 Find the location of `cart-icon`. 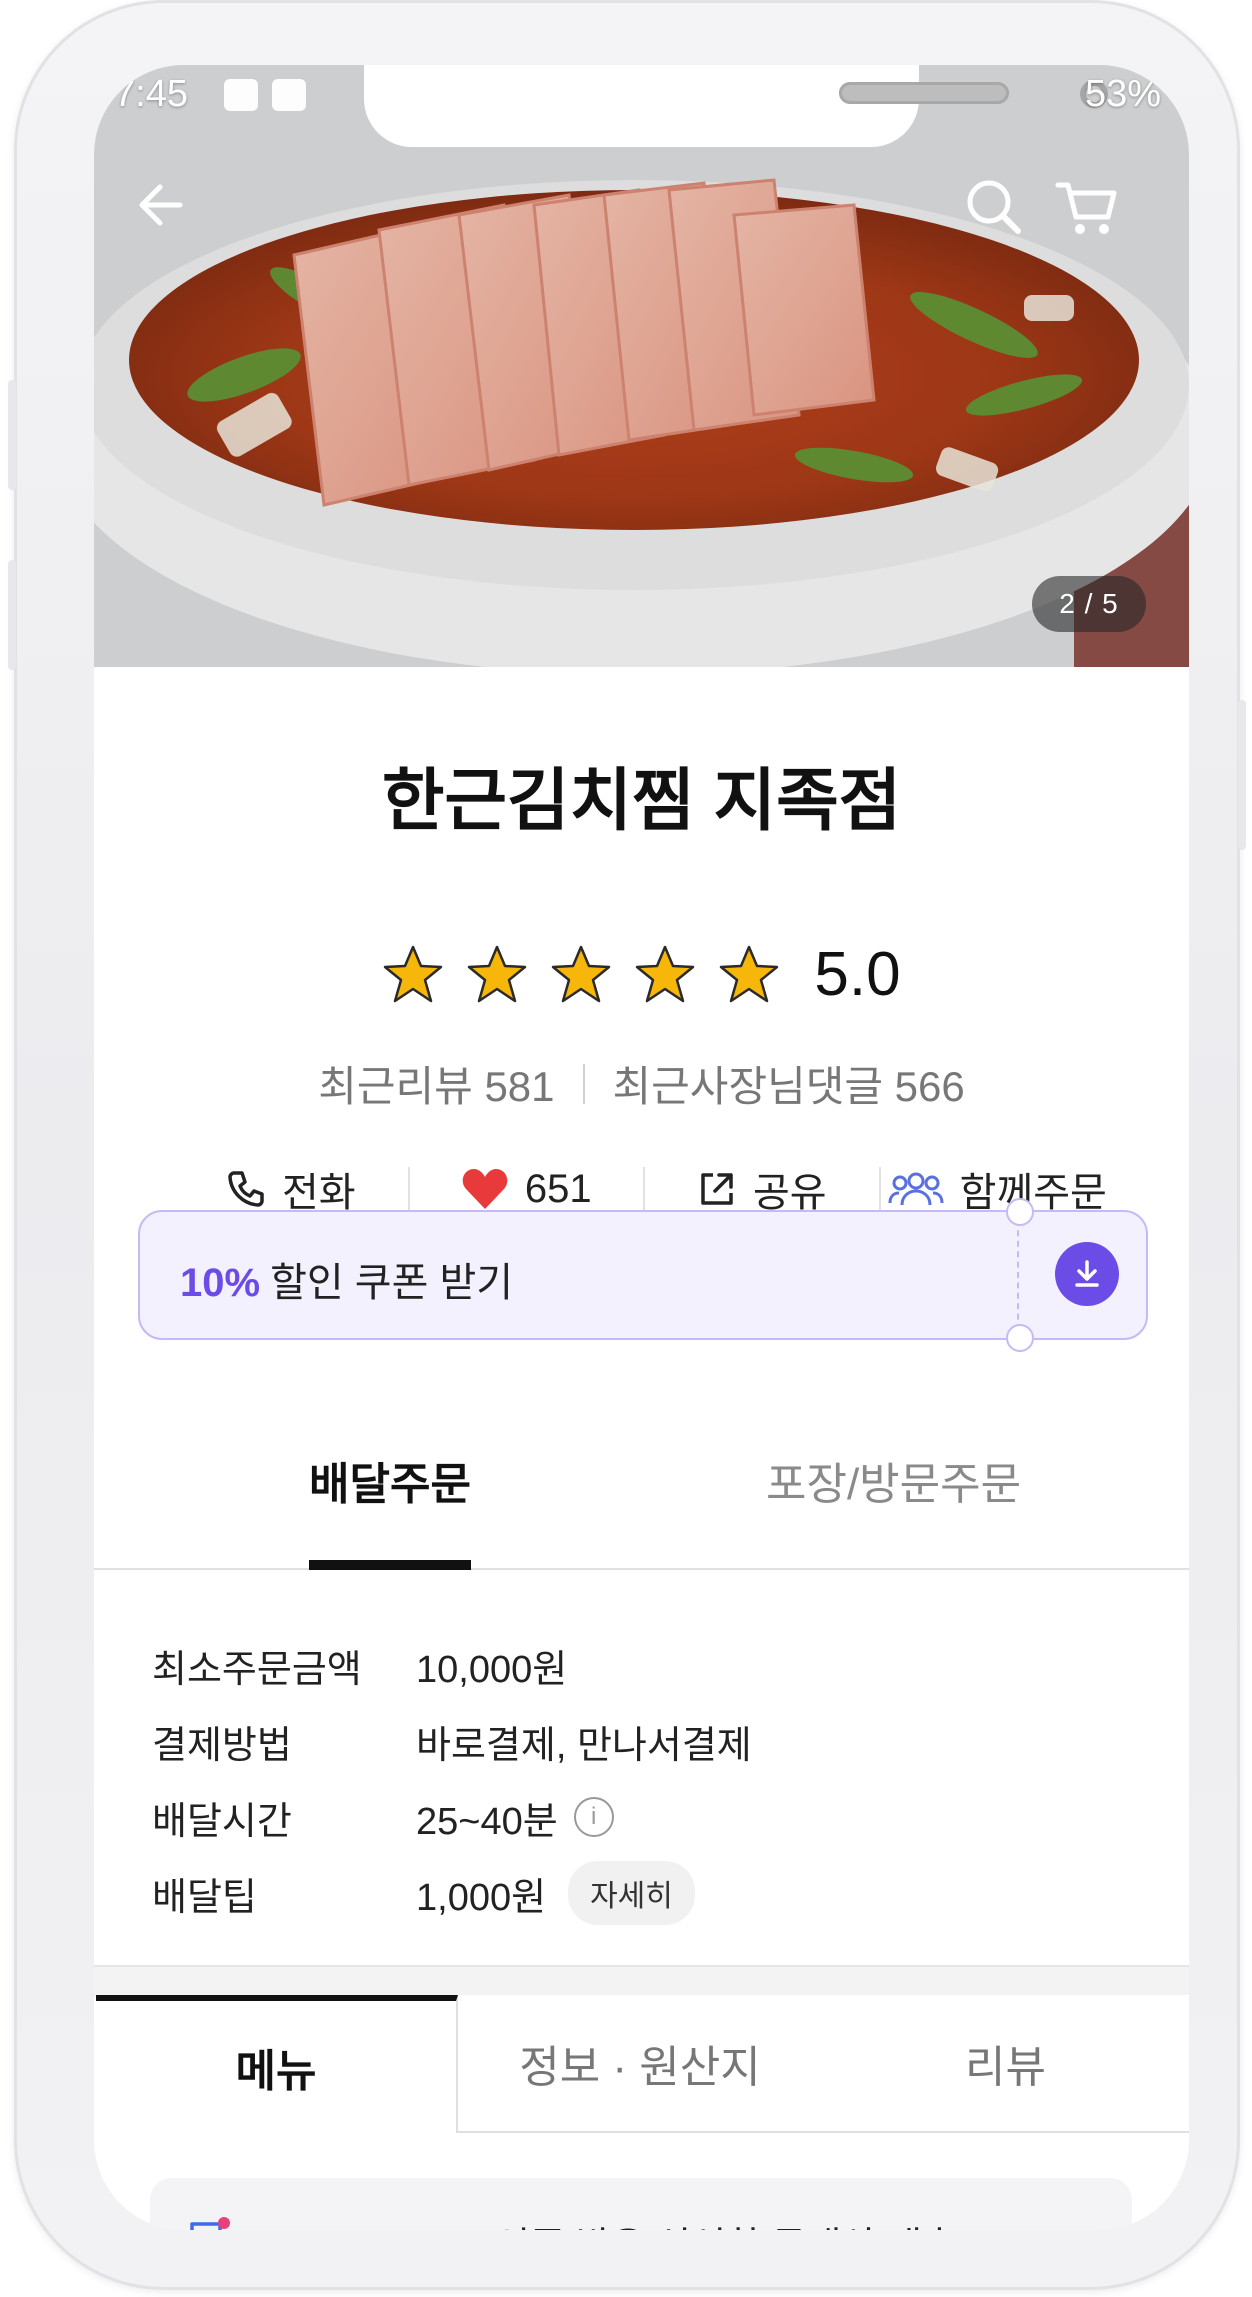

cart-icon is located at coordinates (1086, 208).